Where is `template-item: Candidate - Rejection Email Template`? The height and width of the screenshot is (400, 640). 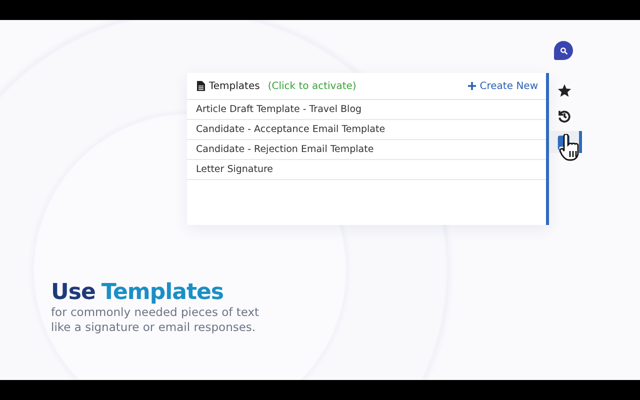 template-item: Candidate - Rejection Email Template is located at coordinates (366, 150).